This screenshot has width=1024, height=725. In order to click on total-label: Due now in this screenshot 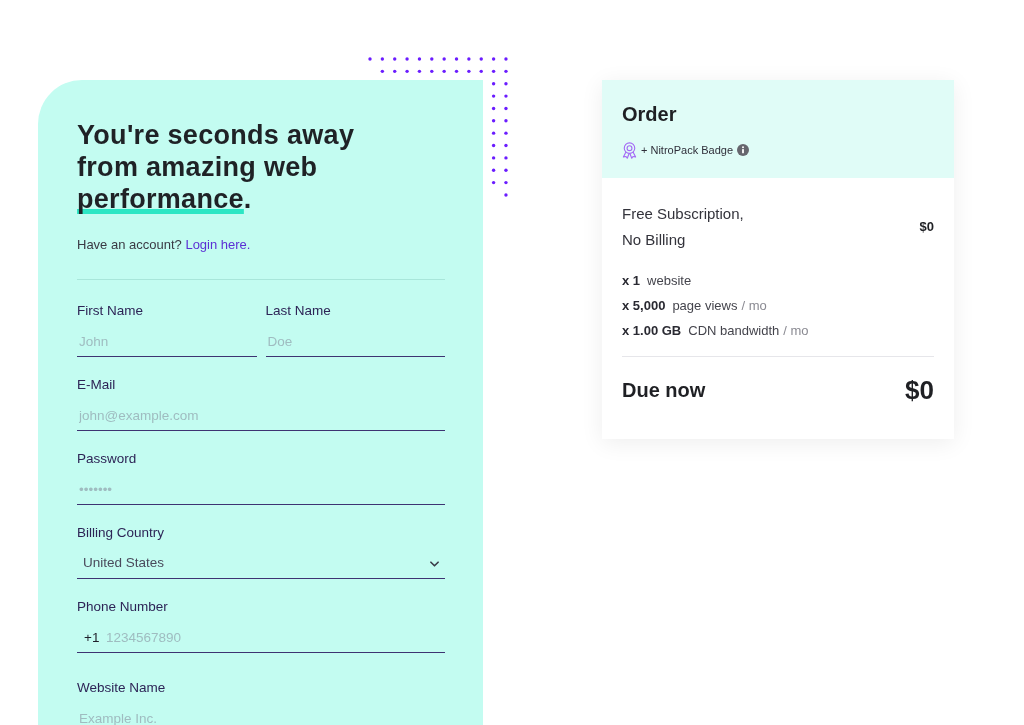, I will do `click(664, 390)`.